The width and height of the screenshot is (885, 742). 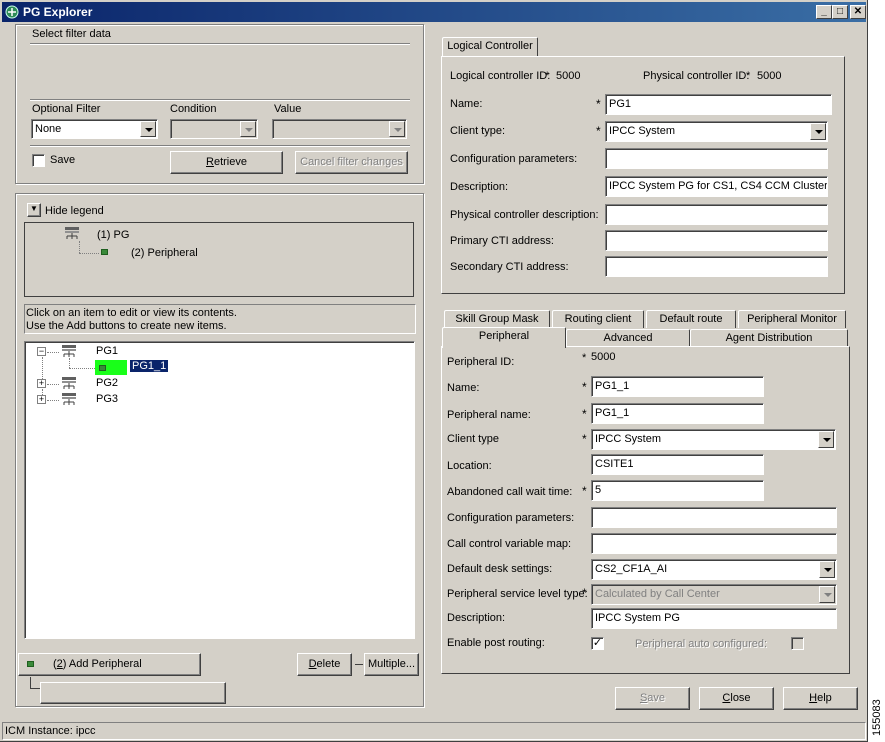 What do you see at coordinates (584, 491) in the screenshot?
I see `p-abandon-req: *` at bounding box center [584, 491].